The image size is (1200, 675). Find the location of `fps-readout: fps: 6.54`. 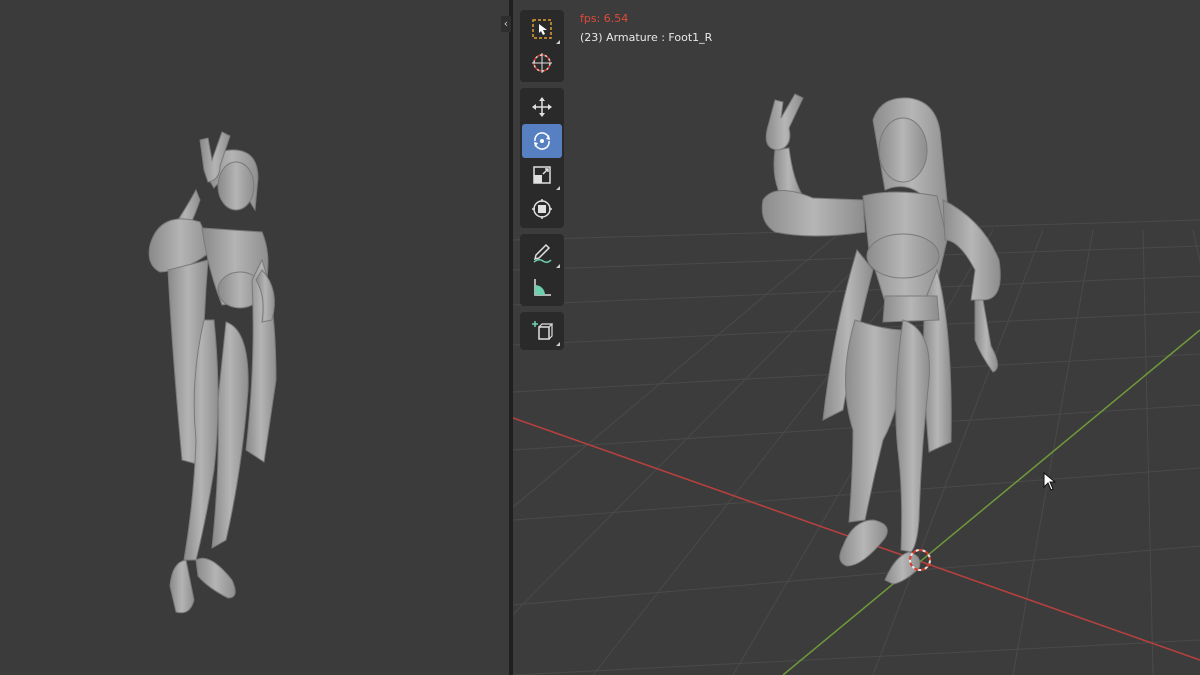

fps-readout: fps: 6.54 is located at coordinates (604, 18).